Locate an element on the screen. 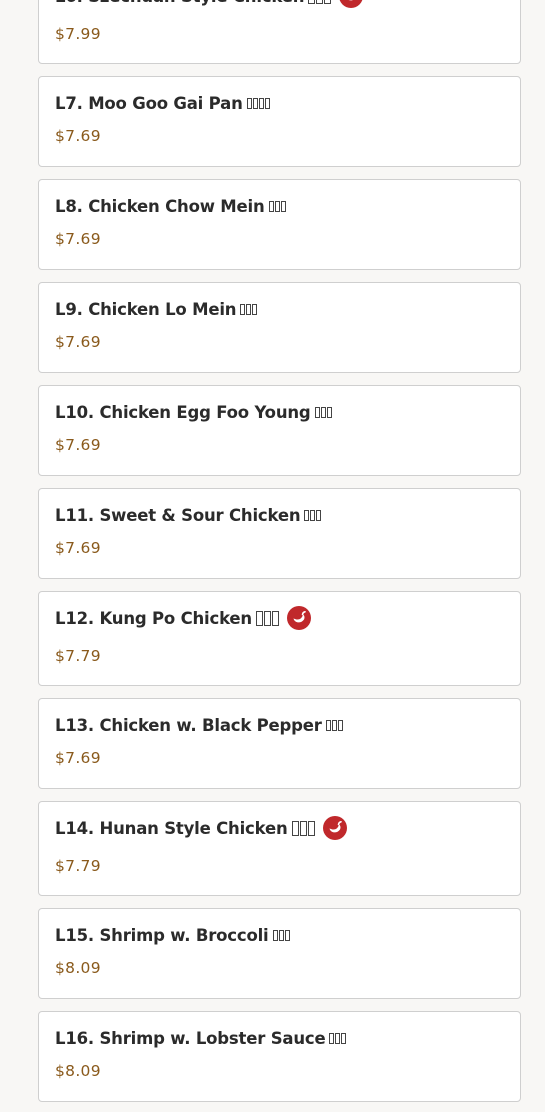 The image size is (545, 1112). menu-item-title-row: L9. Chicken Lo Mein is located at coordinates (156, 309).